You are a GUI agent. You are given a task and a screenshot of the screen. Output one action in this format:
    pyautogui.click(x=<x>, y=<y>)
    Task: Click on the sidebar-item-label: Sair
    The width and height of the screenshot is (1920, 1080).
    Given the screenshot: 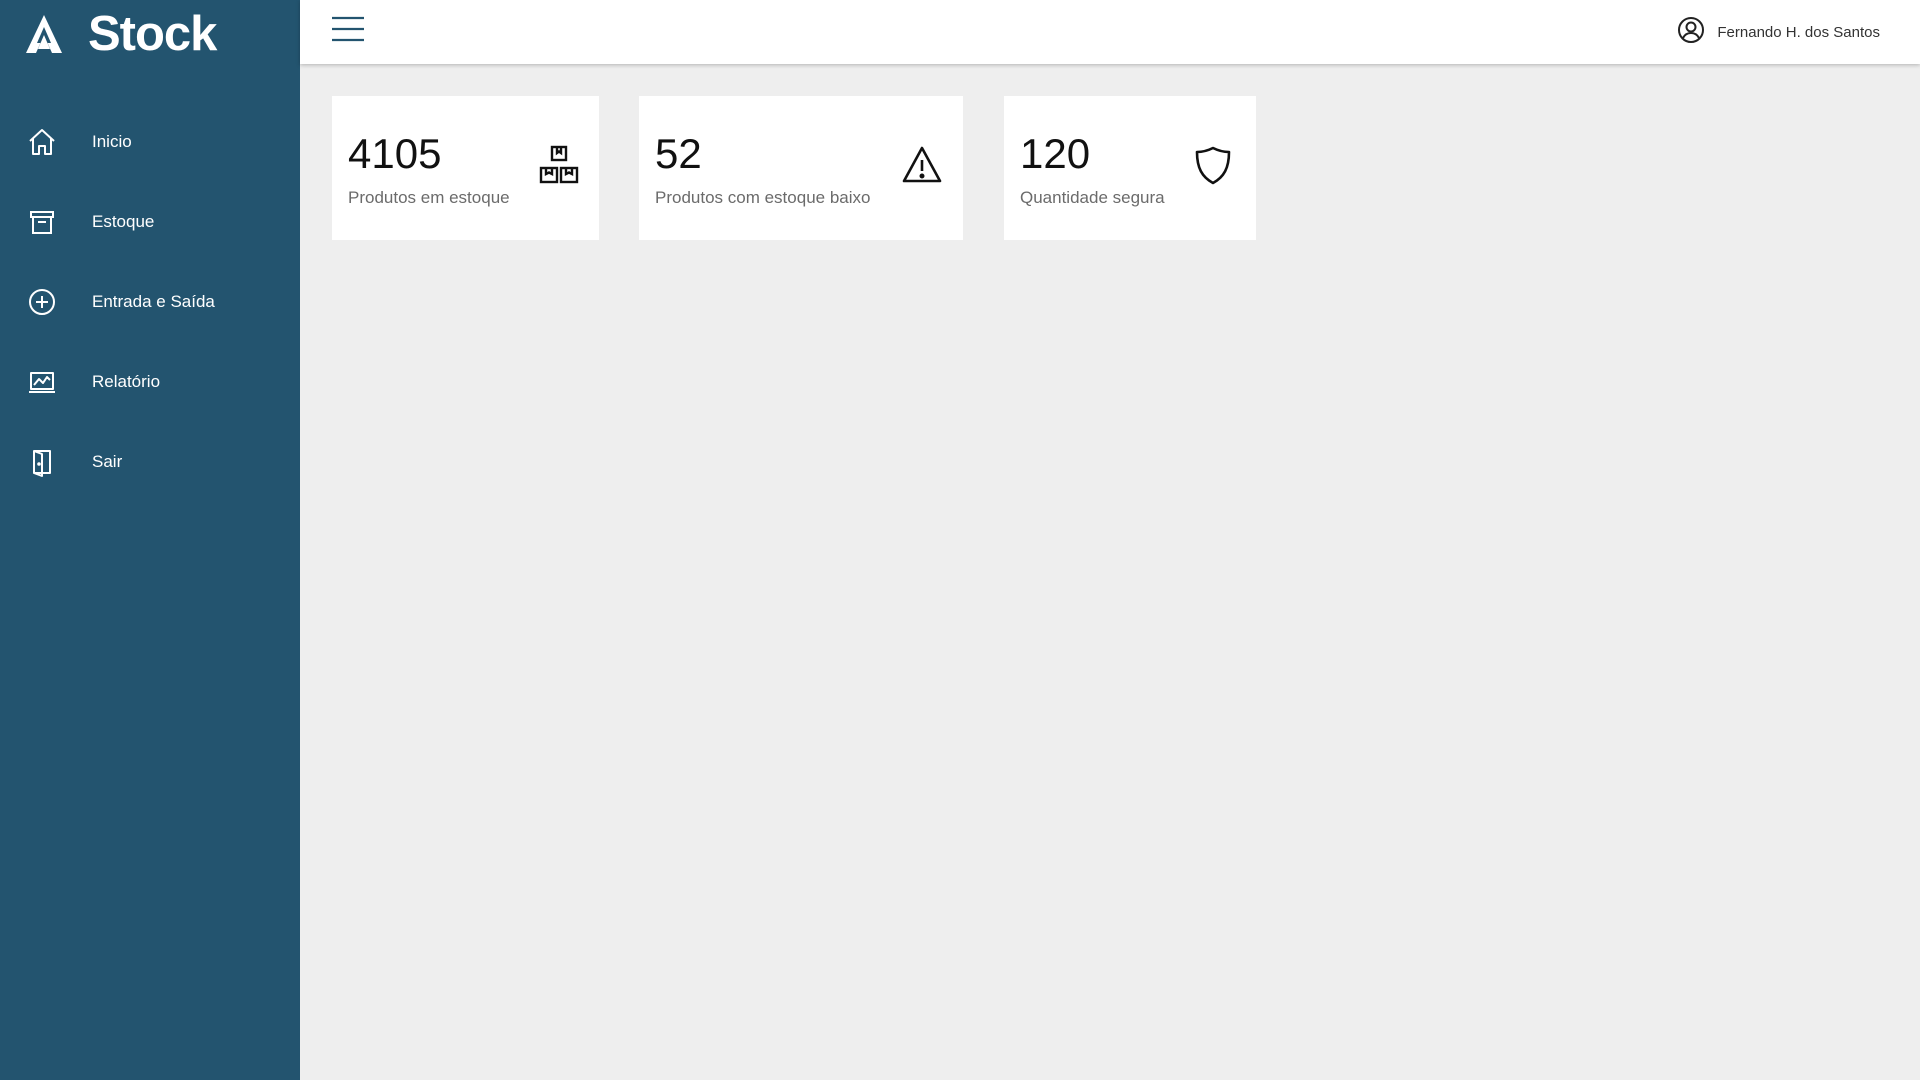 What is the action you would take?
    pyautogui.click(x=107, y=461)
    